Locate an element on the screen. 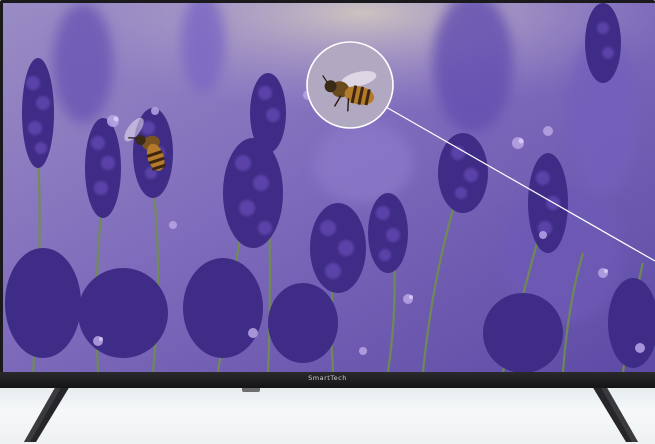 Image resolution: width=655 pixels, height=444 pixels. right-stand-leg is located at coordinates (615, 414).